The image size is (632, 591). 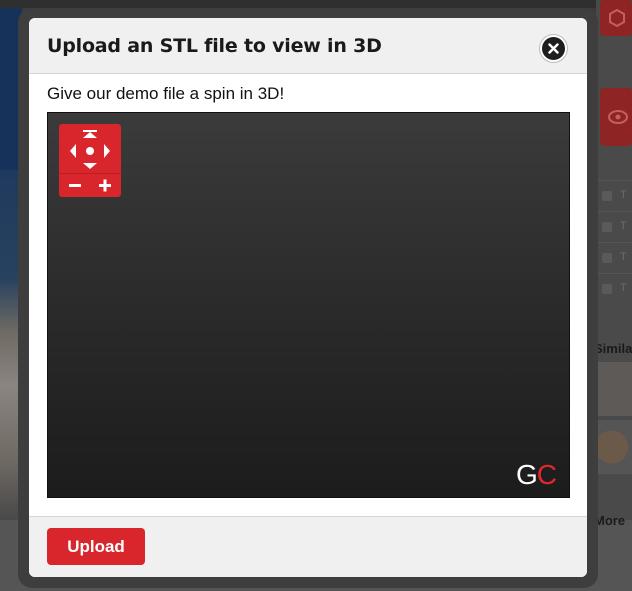 I want to click on download-icon, so click(x=607, y=196).